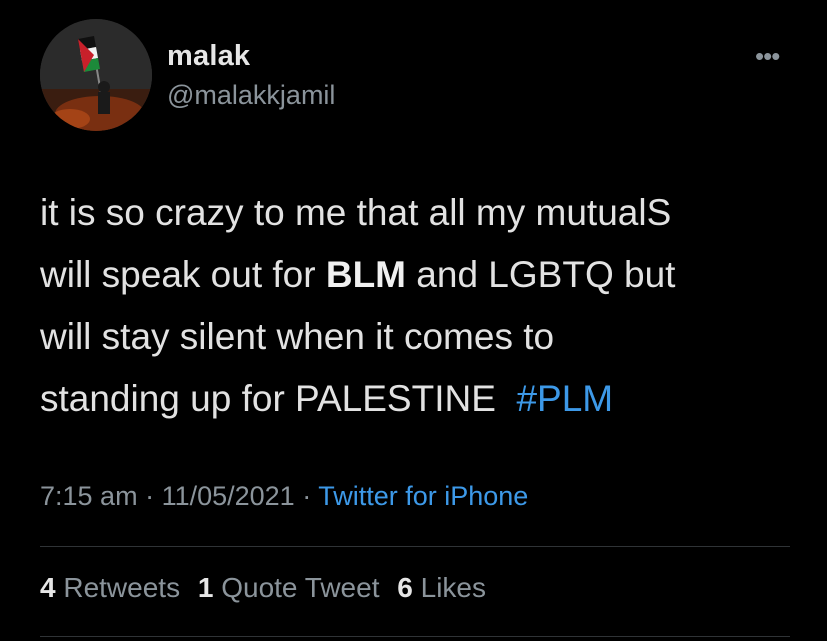 This screenshot has height=641, width=827. I want to click on tweet-time: 7:15 am, so click(89, 496).